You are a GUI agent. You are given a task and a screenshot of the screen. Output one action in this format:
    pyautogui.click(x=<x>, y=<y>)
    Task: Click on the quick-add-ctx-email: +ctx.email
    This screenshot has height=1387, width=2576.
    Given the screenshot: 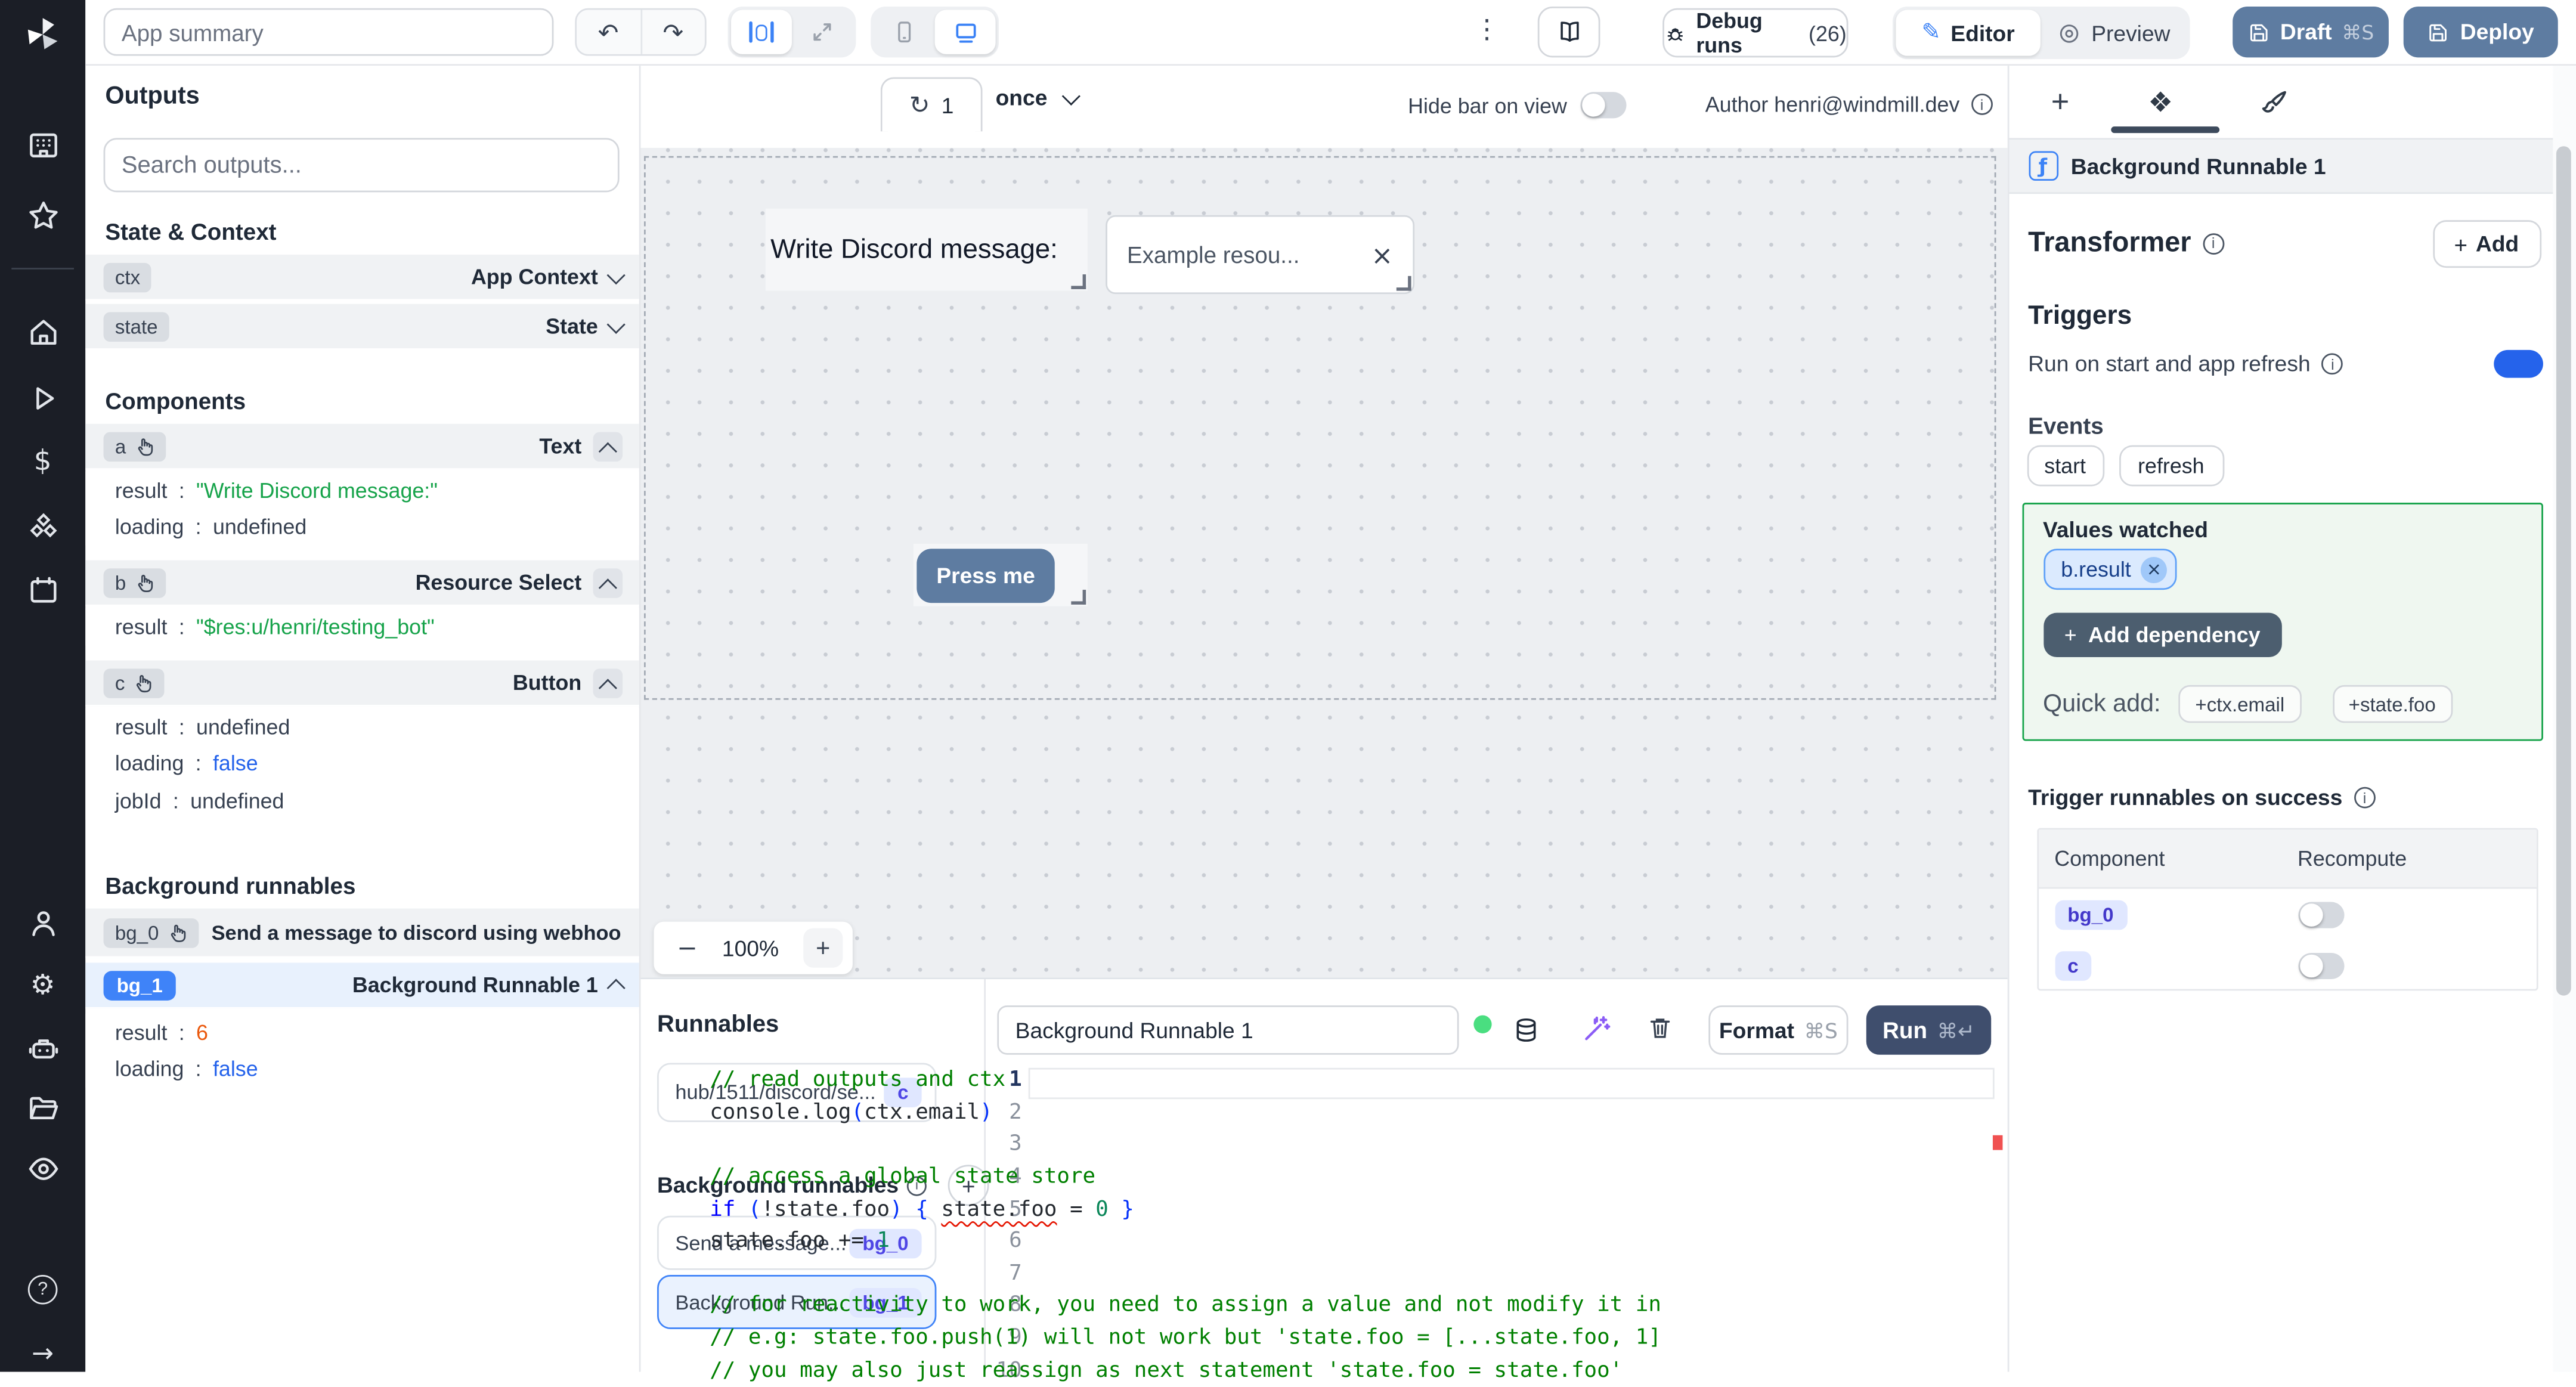 What is the action you would take?
    pyautogui.click(x=2239, y=704)
    